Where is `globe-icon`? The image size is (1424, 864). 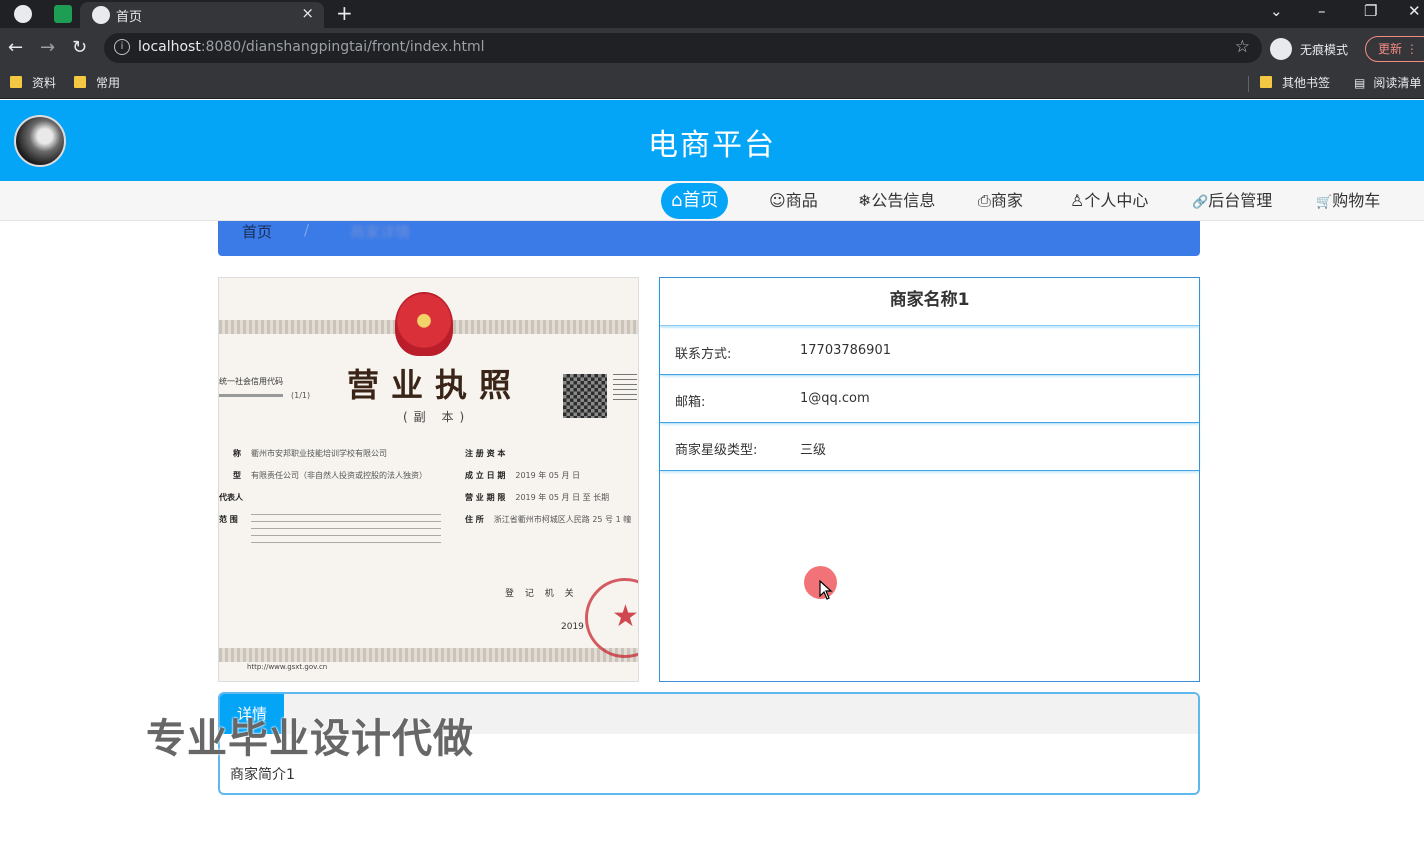
globe-icon is located at coordinates (101, 15).